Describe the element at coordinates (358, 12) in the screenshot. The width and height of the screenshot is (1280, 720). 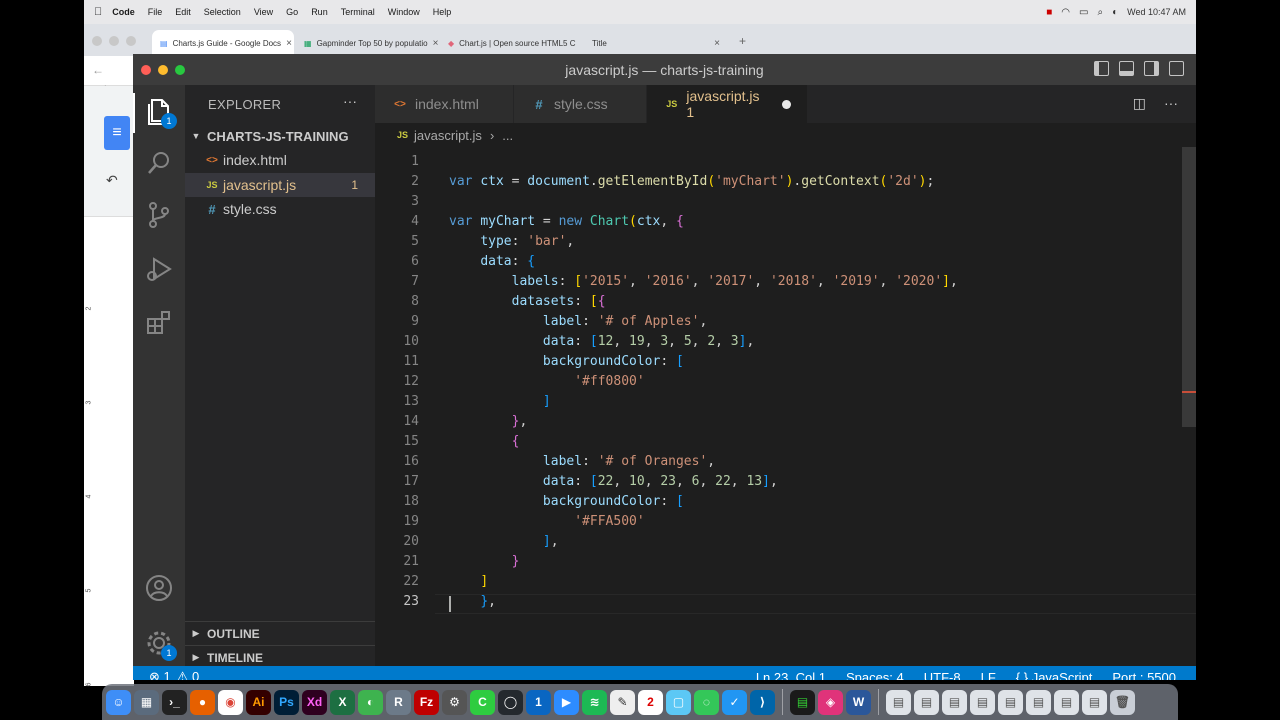
I see `menu-terminal: Terminal` at that location.